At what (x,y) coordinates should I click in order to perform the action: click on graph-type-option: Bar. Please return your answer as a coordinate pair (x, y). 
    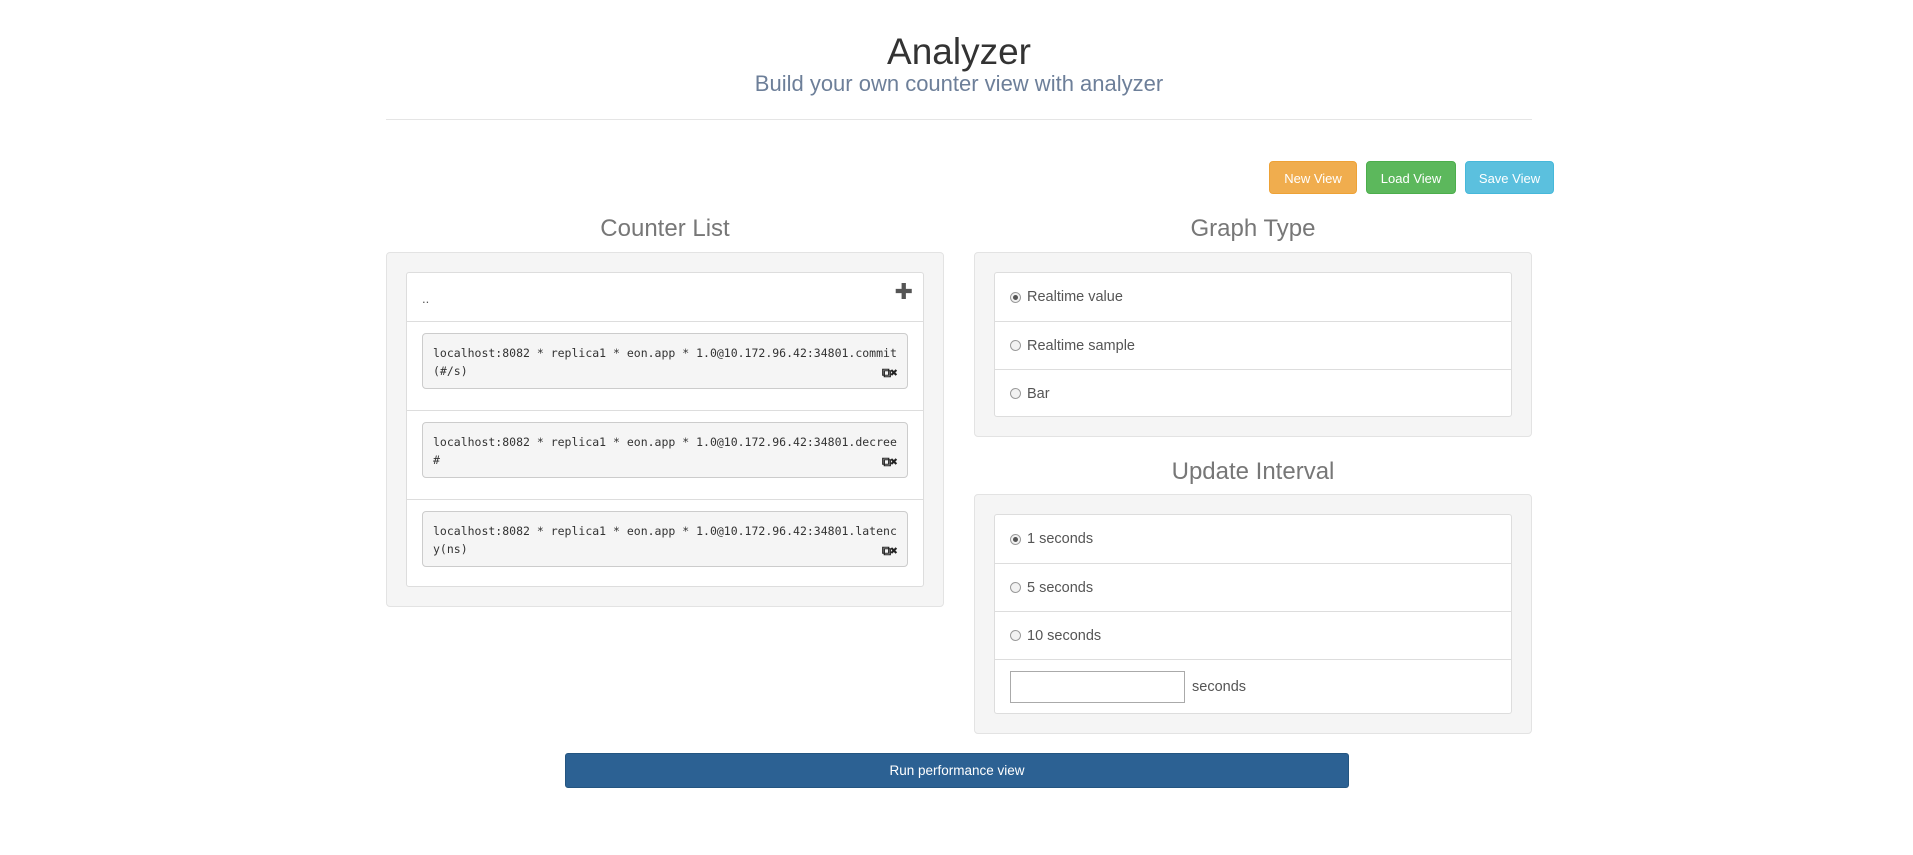
    Looking at the image, I should click on (1253, 393).